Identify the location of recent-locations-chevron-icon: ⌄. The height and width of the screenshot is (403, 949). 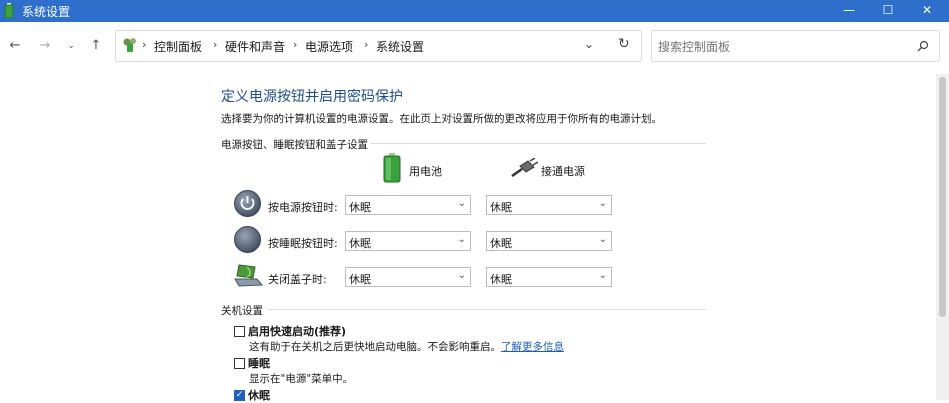
(71, 46).